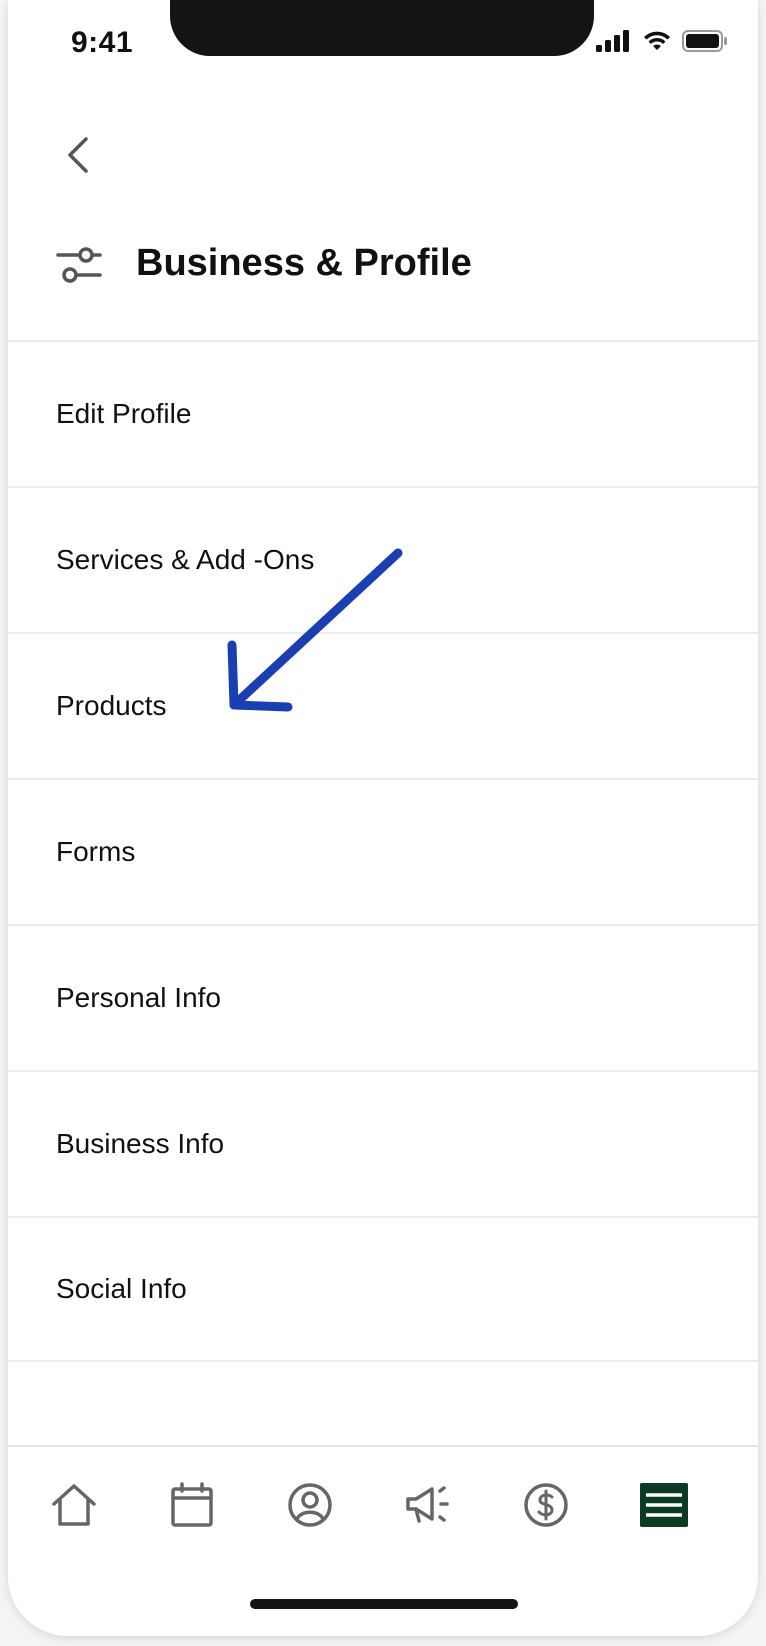 This screenshot has width=766, height=1646. Describe the element at coordinates (383, 1289) in the screenshot. I see `menu-item-social-info: Social Info` at that location.